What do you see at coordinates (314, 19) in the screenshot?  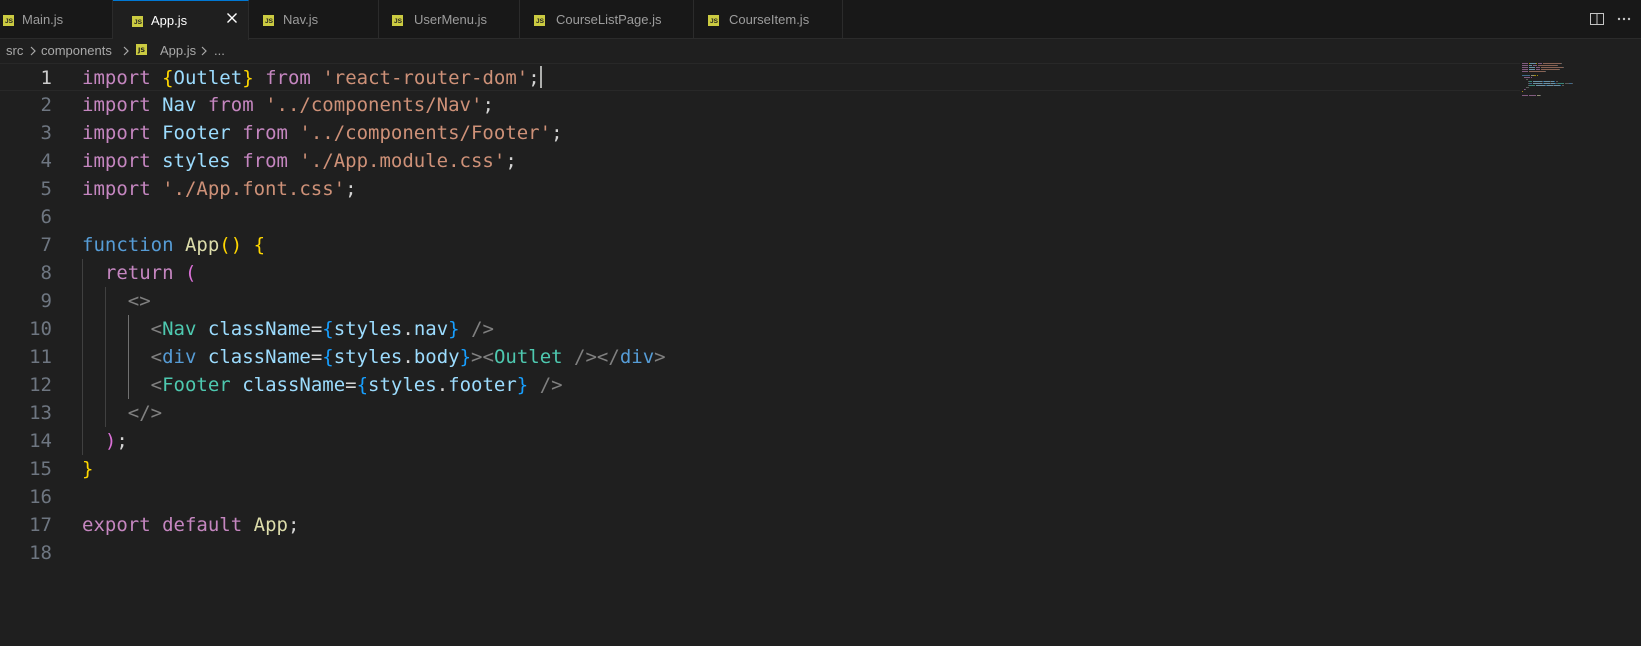 I see `tab-nav-js: JS Nav.js` at bounding box center [314, 19].